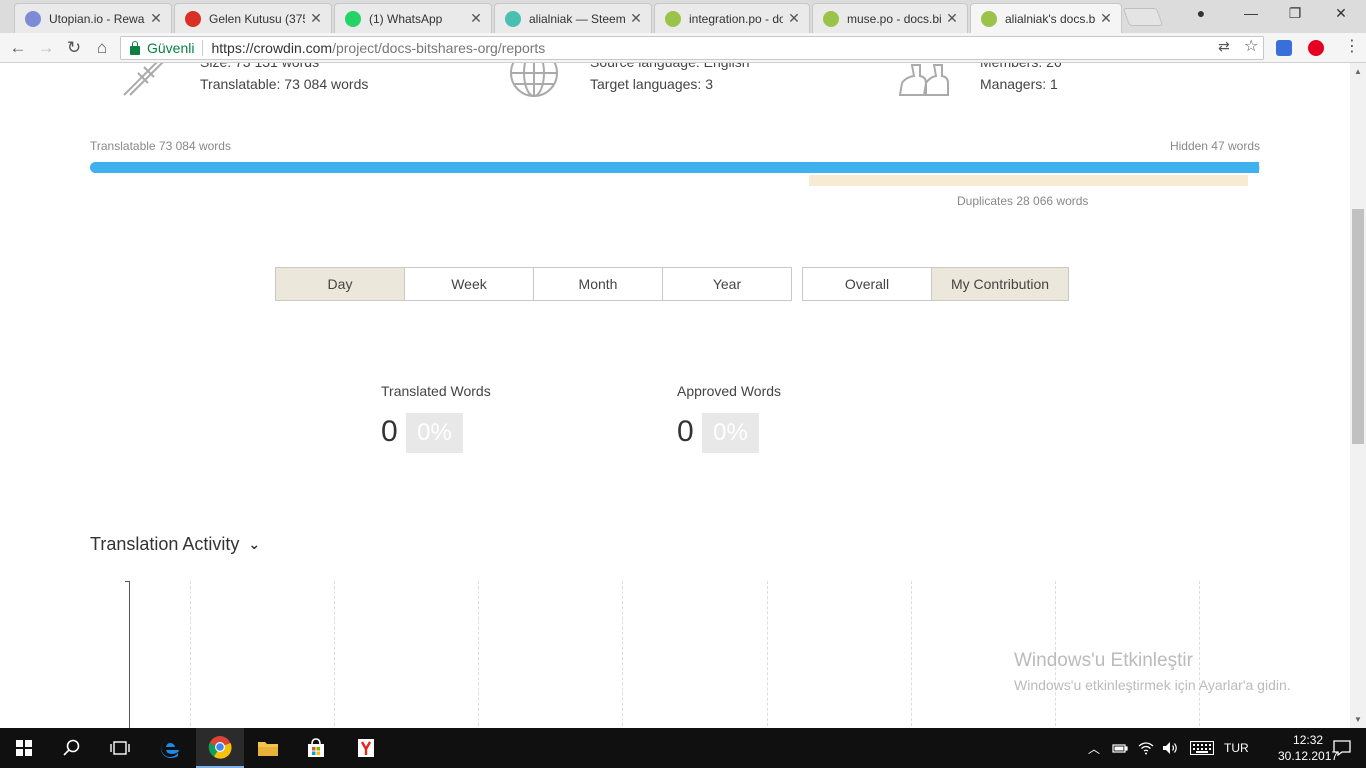  What do you see at coordinates (1146, 748) in the screenshot?
I see `wifi-icon` at bounding box center [1146, 748].